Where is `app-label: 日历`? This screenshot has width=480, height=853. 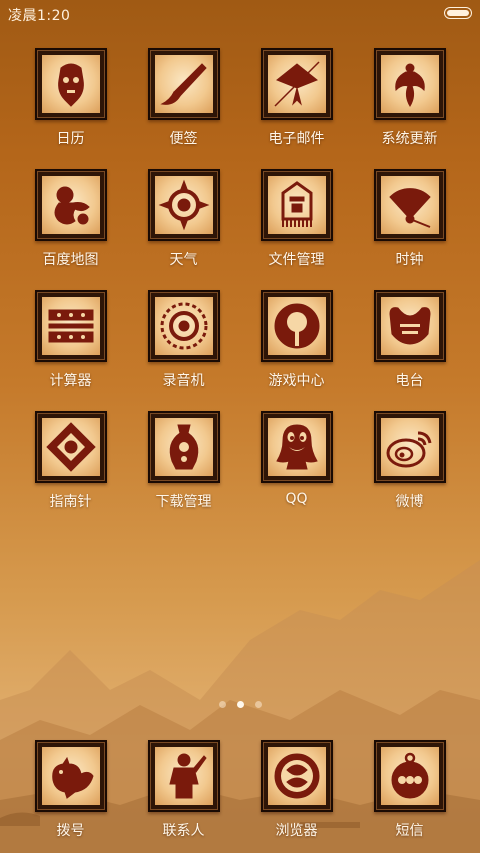
app-label: 日历 is located at coordinates (70, 139).